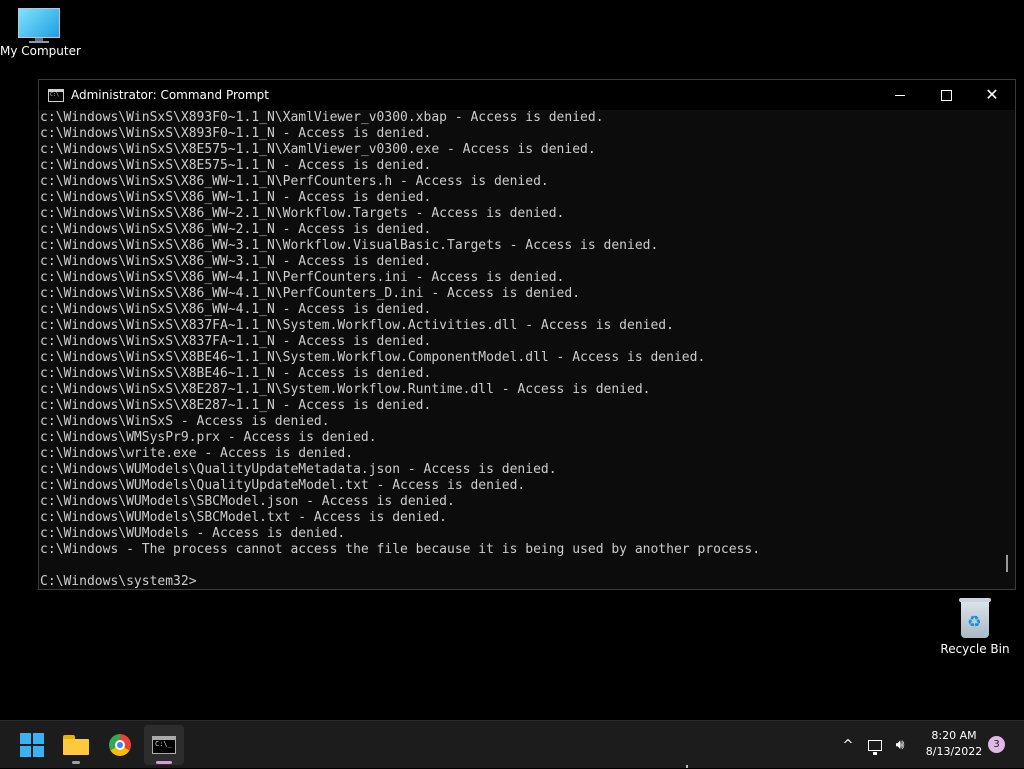 The height and width of the screenshot is (769, 1024). Describe the element at coordinates (975, 649) in the screenshot. I see `recycle-bin-label: Recycle Bin` at that location.